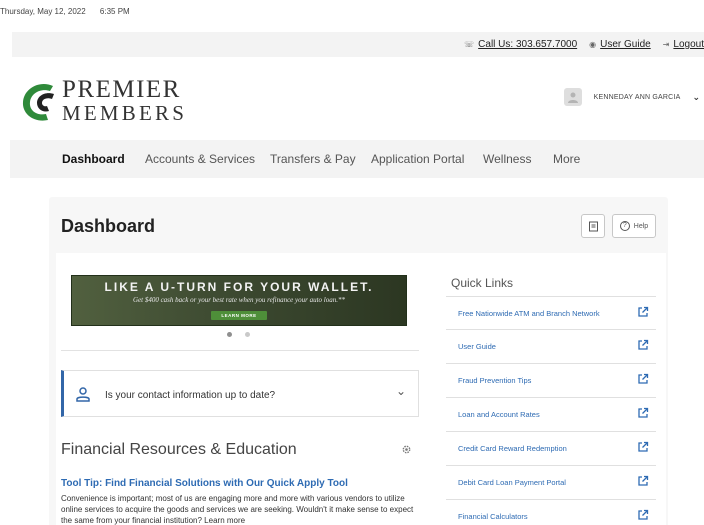 The image size is (704, 525). What do you see at coordinates (494, 380) in the screenshot?
I see `quick-link-label: Fraud Prevention Tips` at bounding box center [494, 380].